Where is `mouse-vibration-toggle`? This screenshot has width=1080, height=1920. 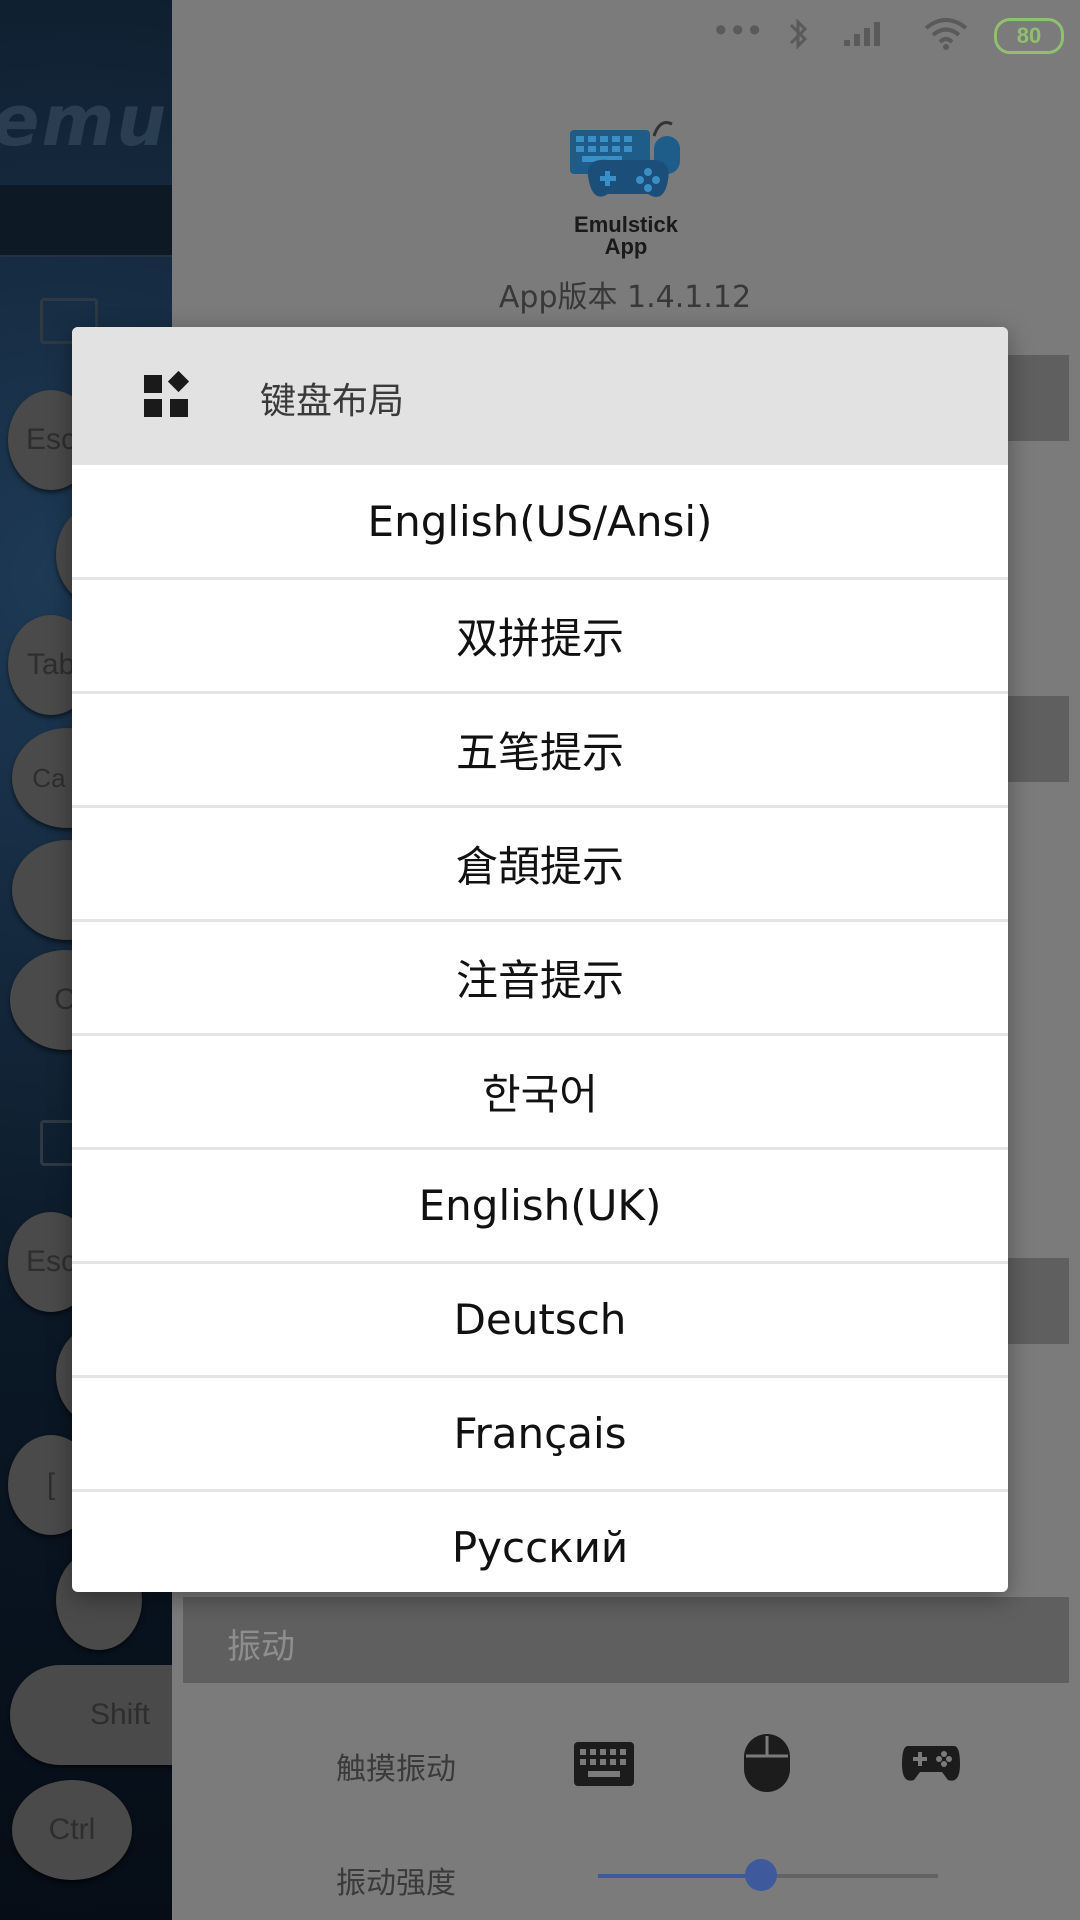
mouse-vibration-toggle is located at coordinates (767, 1765).